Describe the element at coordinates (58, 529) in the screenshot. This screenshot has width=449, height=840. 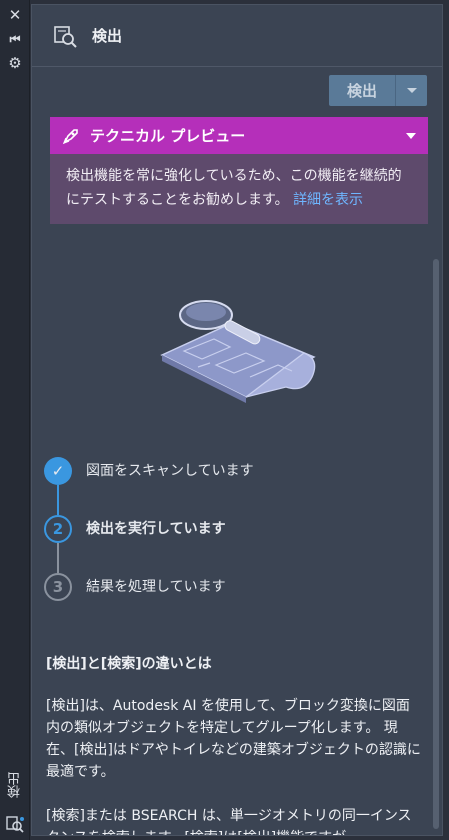
I see `step-number-badge: 2` at that location.